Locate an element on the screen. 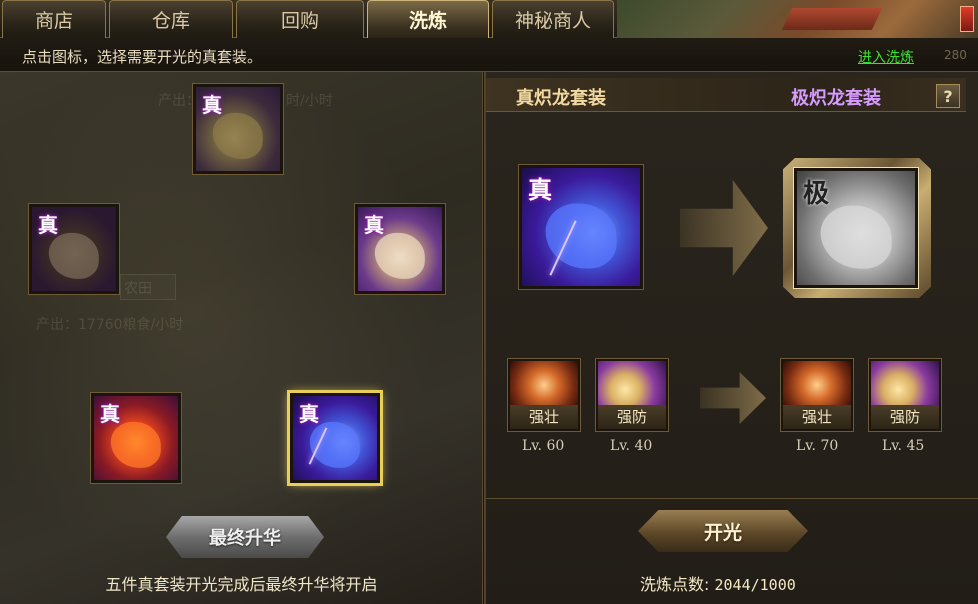  close-button is located at coordinates (967, 19).